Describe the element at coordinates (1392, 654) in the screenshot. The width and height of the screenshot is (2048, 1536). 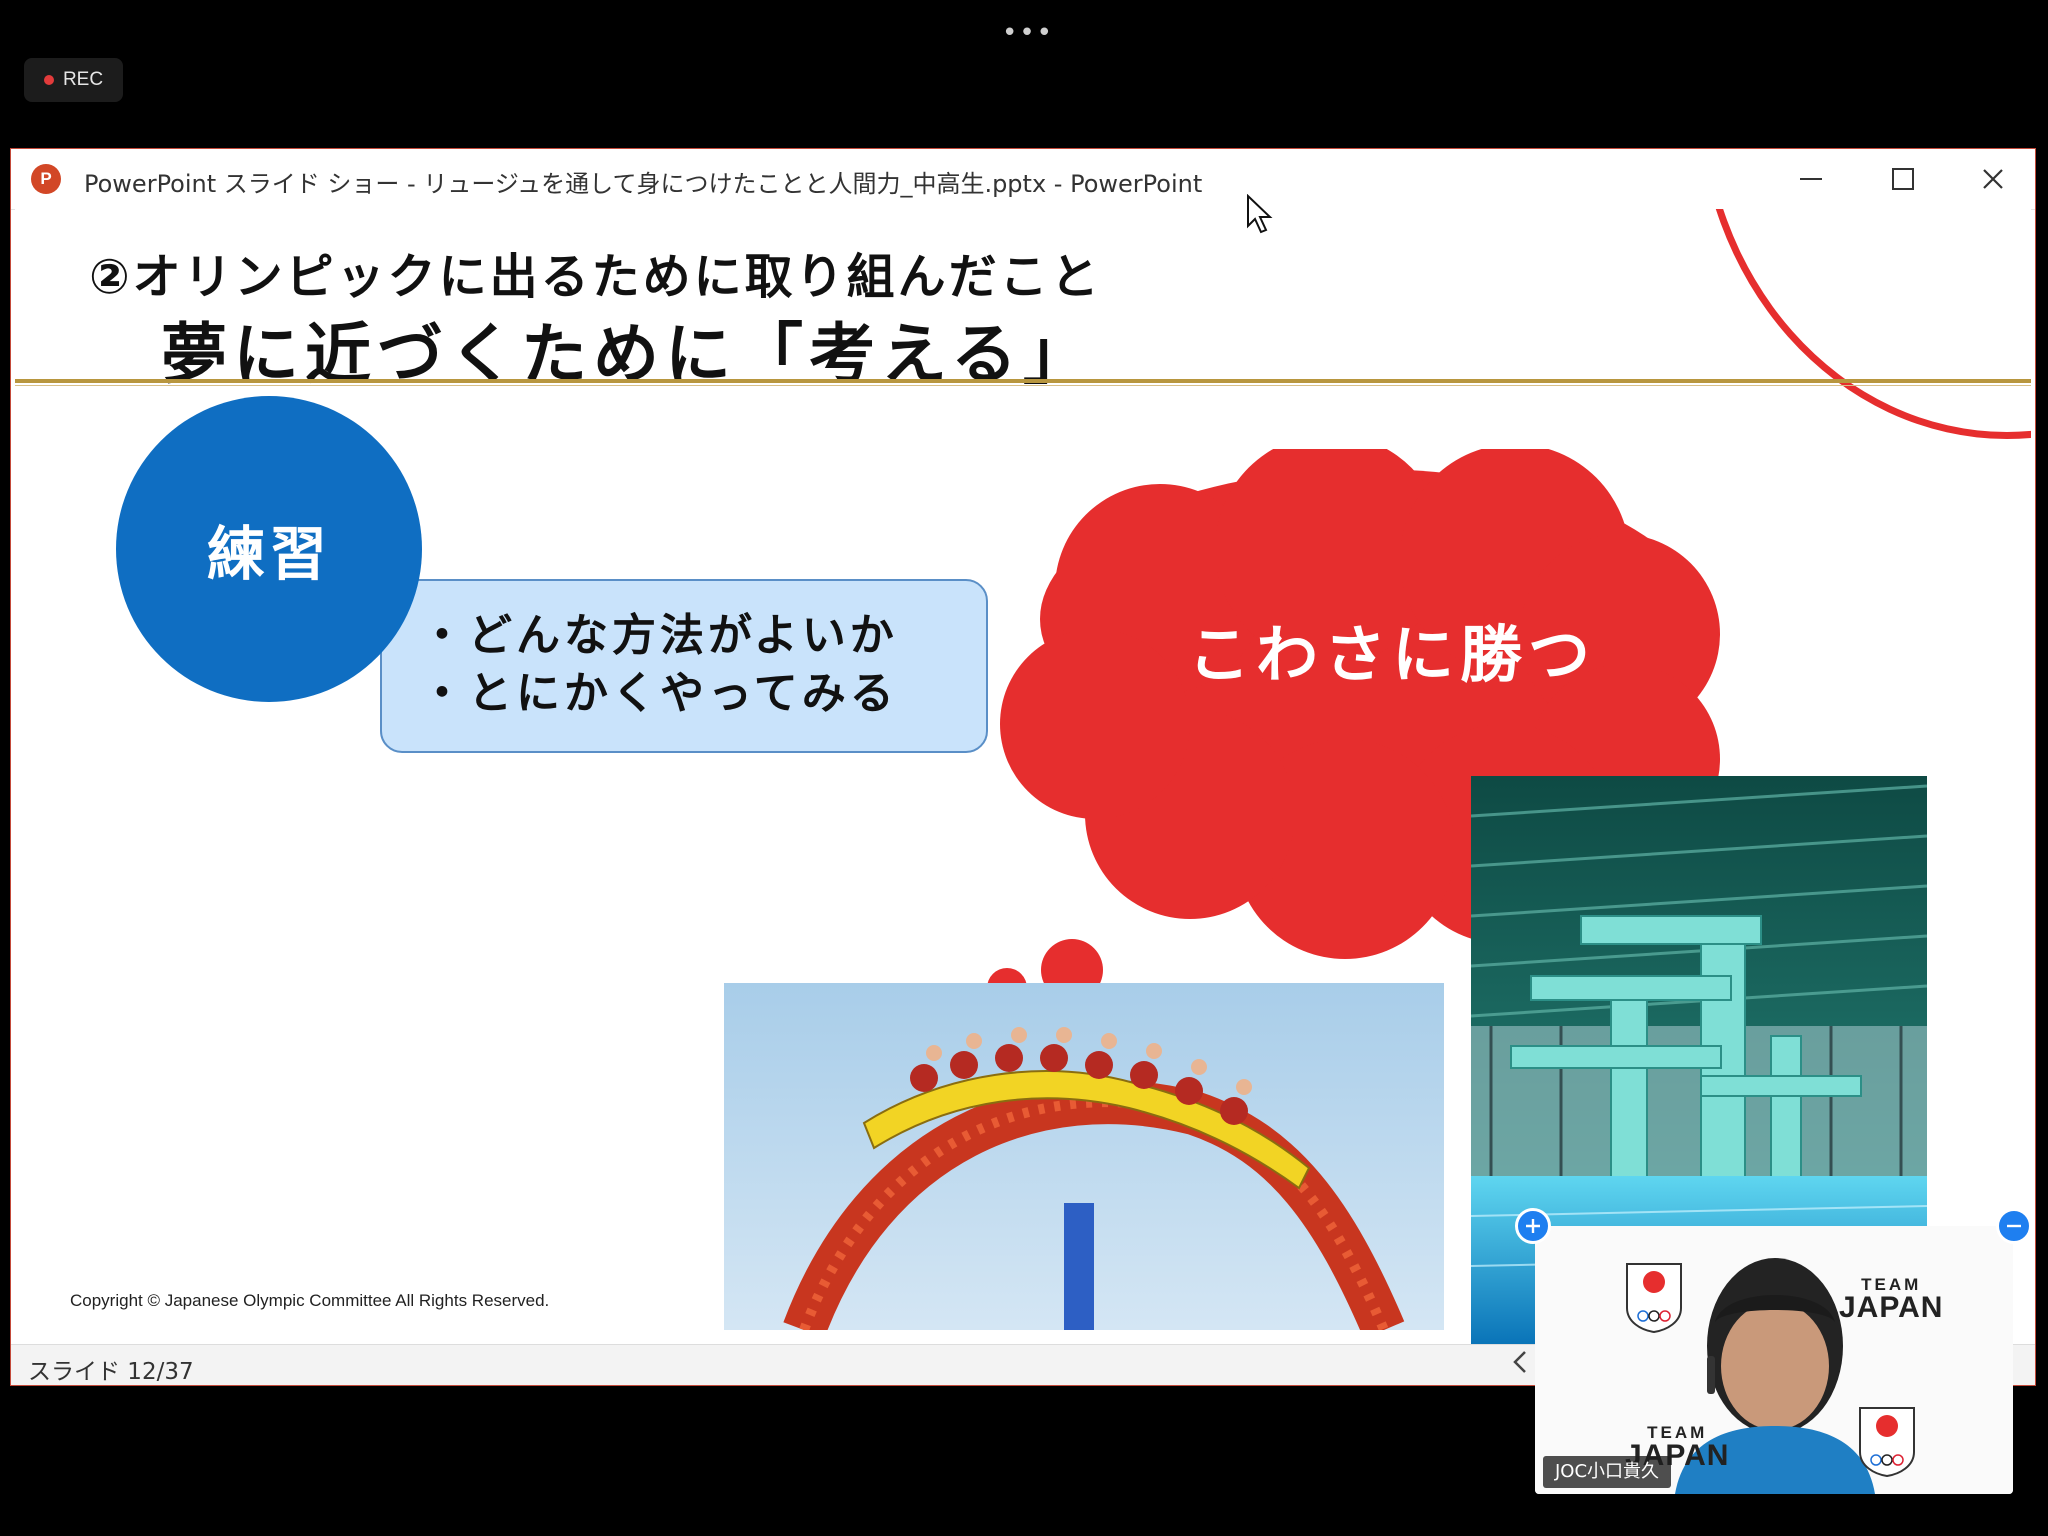
I see `cloud-text: こわさに勝つ` at that location.